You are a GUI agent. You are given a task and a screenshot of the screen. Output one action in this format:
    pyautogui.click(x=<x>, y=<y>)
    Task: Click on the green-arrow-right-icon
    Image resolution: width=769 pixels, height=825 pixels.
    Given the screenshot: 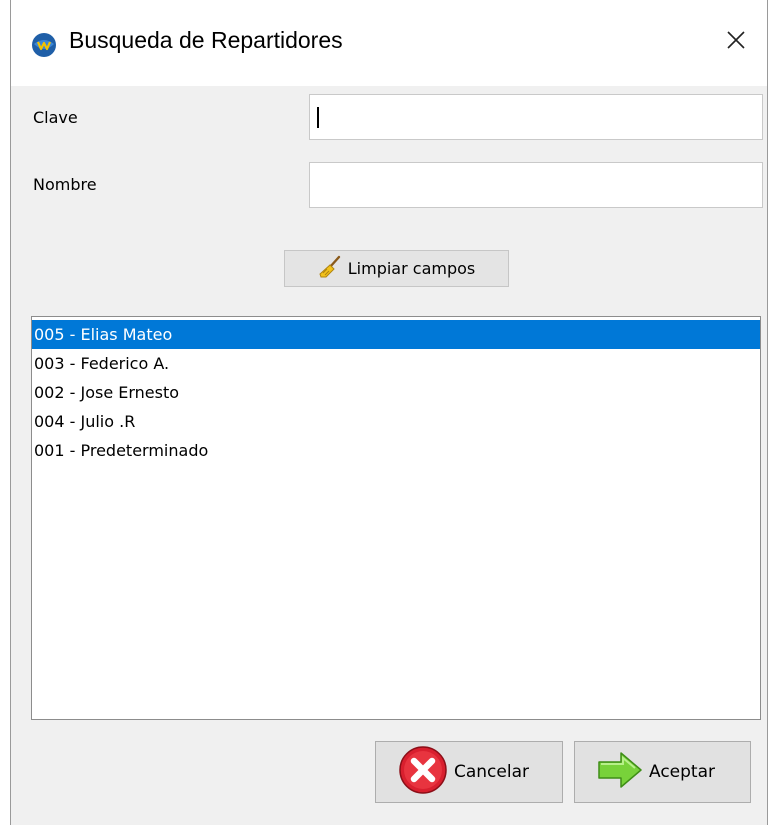 What is the action you would take?
    pyautogui.click(x=620, y=772)
    